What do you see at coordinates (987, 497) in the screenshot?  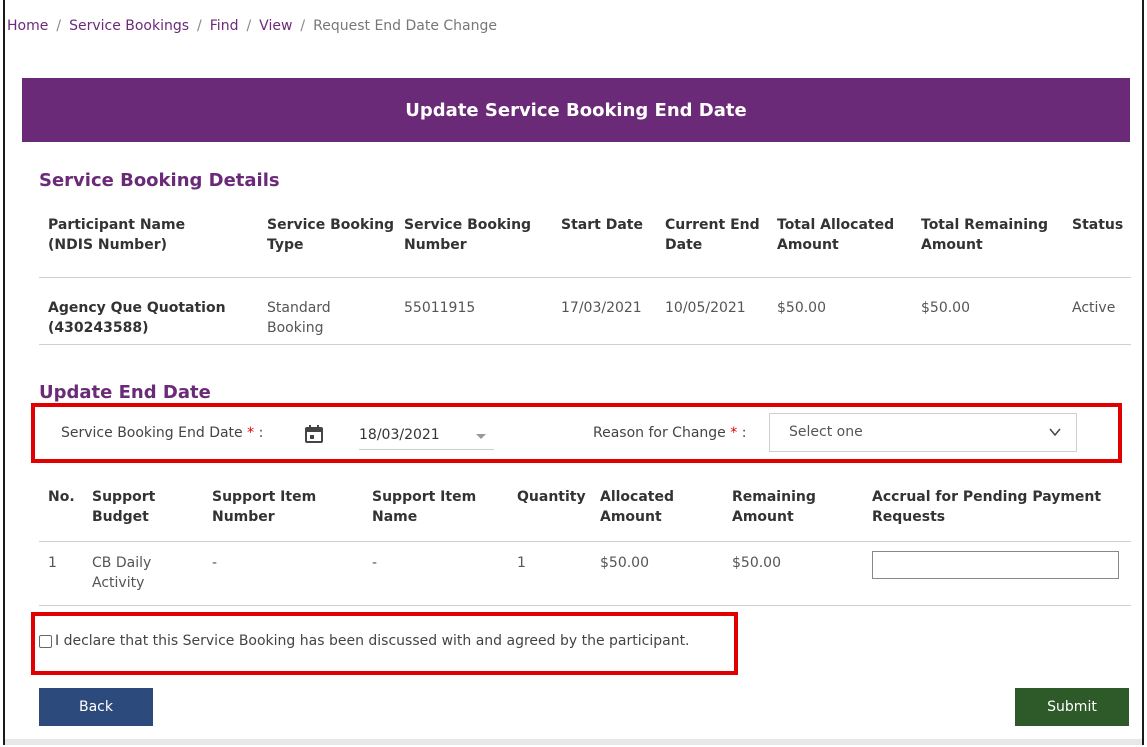 I see `header-accrual: Accrual for Pending Payment` at bounding box center [987, 497].